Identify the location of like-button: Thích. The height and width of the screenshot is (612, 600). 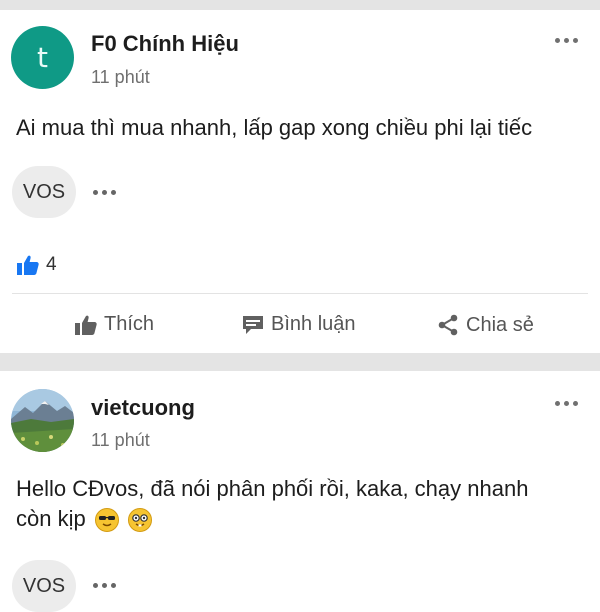
(114, 324).